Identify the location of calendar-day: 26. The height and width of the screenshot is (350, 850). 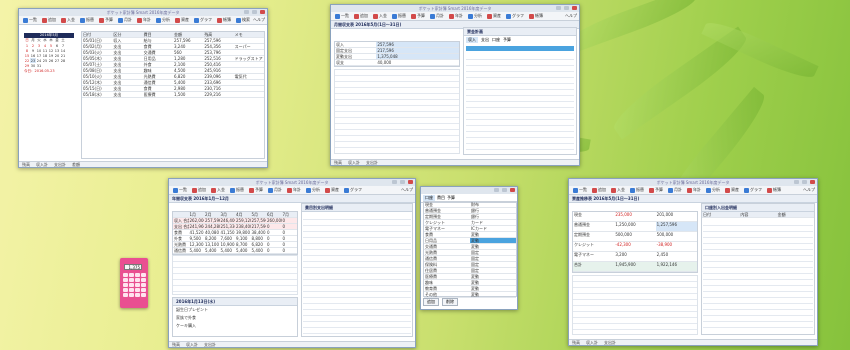
(51, 60).